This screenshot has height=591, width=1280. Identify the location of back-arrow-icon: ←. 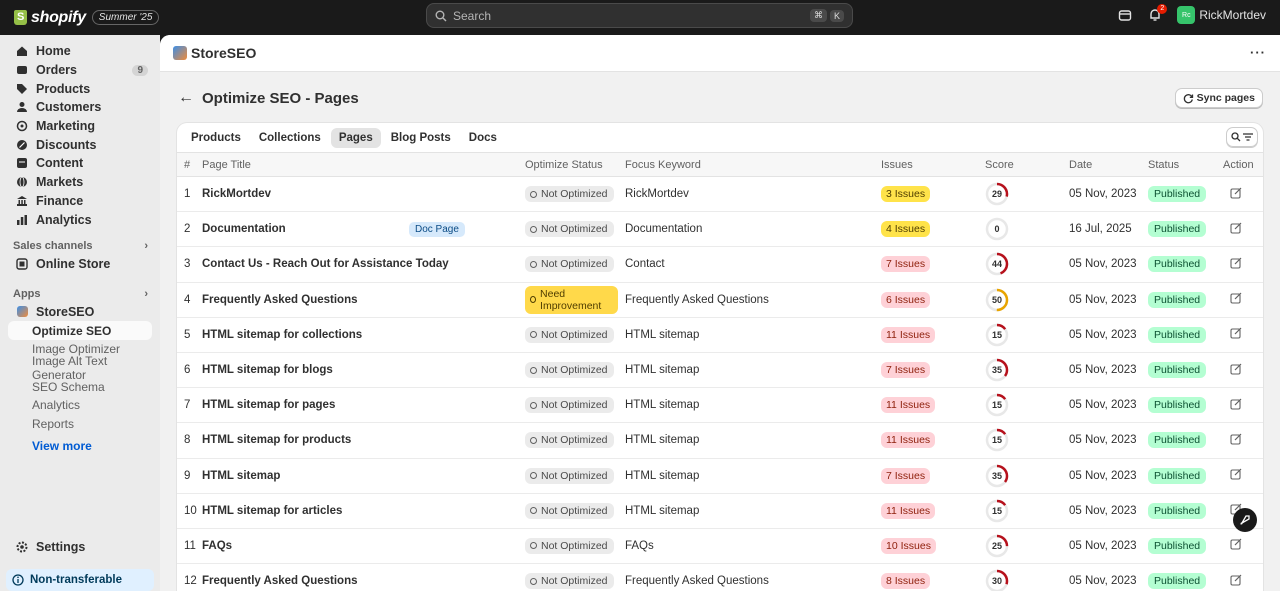
(186, 98).